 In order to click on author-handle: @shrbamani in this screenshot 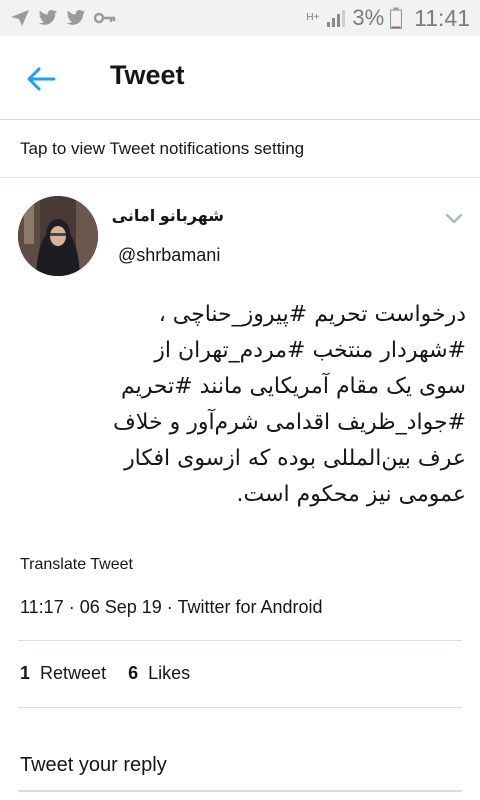, I will do `click(169, 255)`.